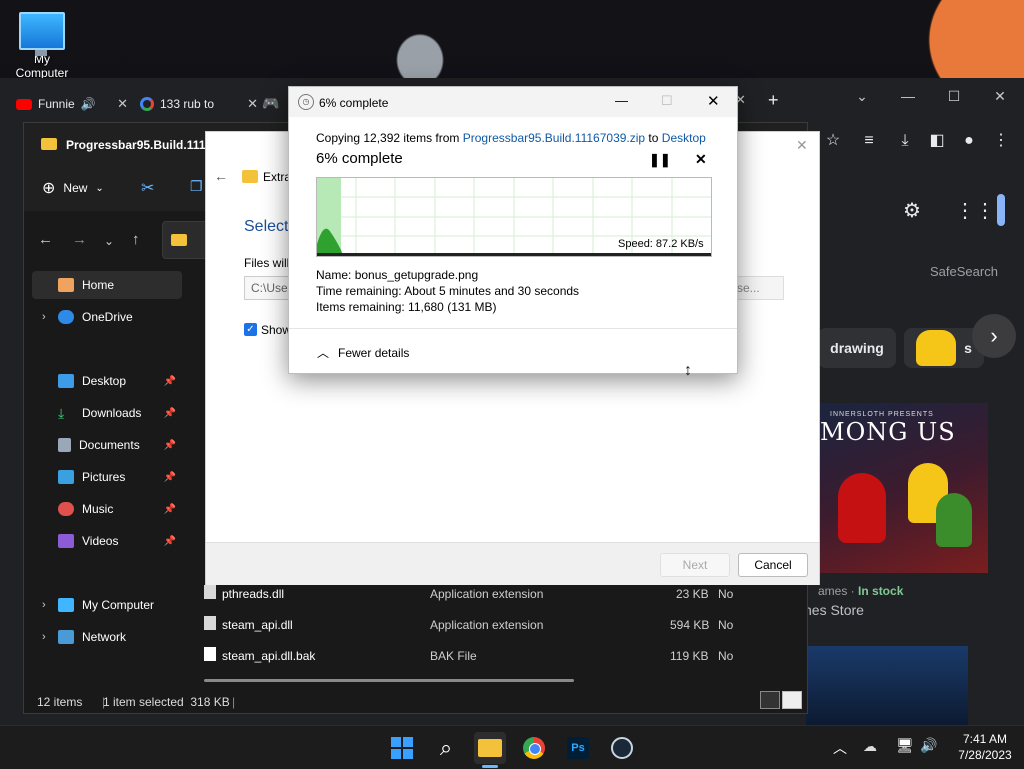 This screenshot has width=1024, height=769. I want to click on destination-link: Desktop, so click(684, 138).